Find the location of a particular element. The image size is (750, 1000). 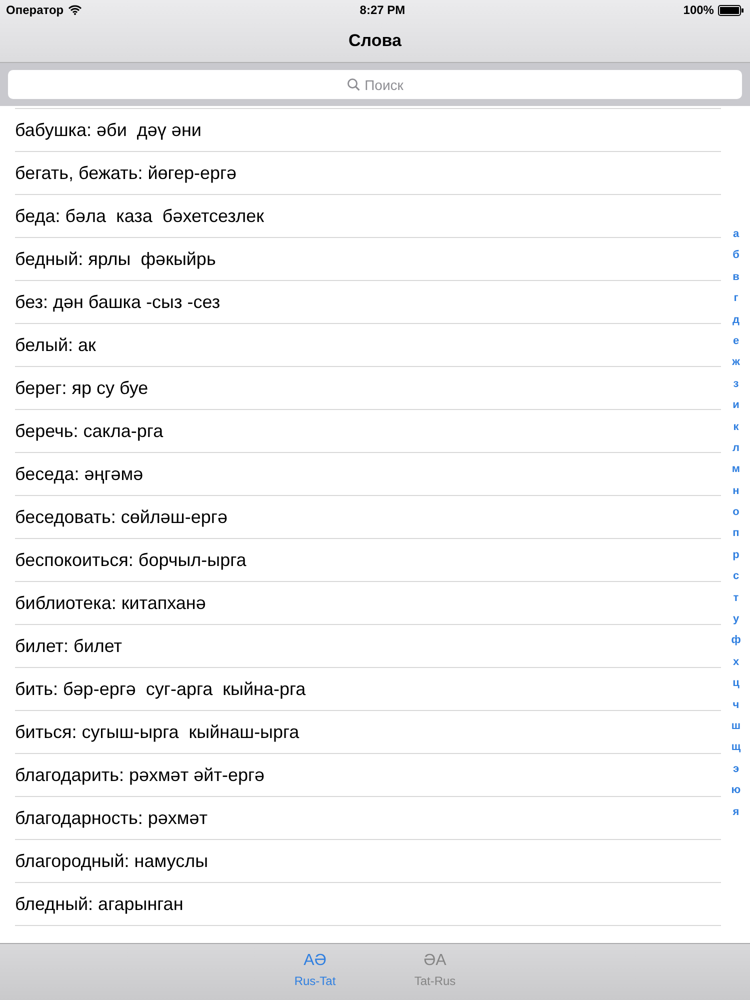

index-letter: с is located at coordinates (736, 577).